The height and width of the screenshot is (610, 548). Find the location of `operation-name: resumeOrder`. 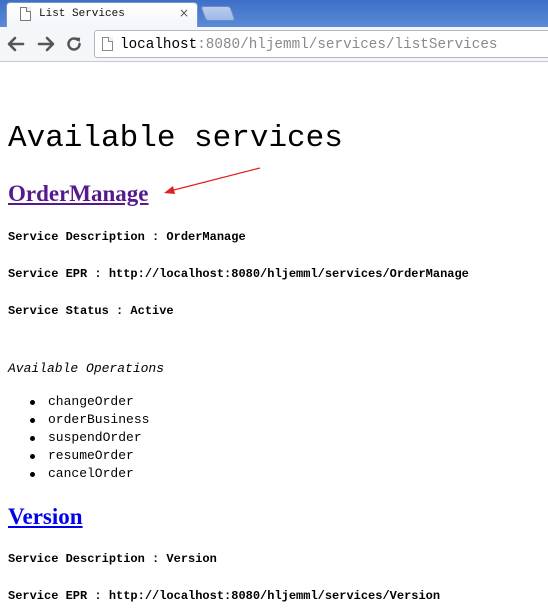

operation-name: resumeOrder is located at coordinates (91, 455).